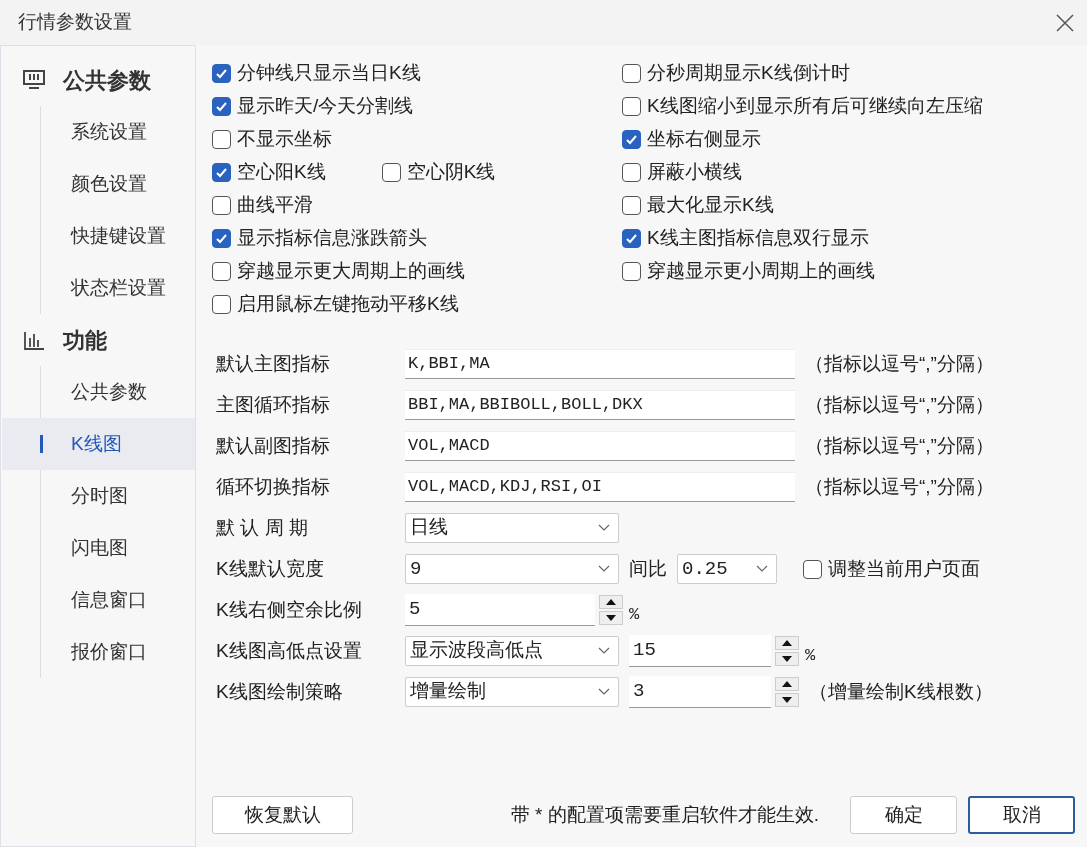  I want to click on hint-text: 间比, so click(648, 568).